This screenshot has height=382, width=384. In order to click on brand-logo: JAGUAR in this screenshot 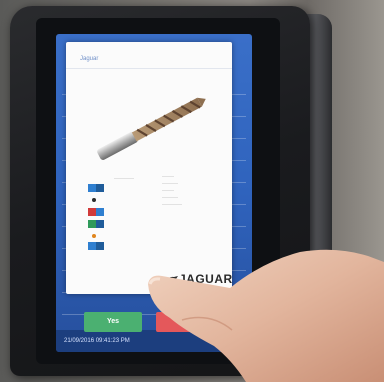, I will do `click(199, 279)`.